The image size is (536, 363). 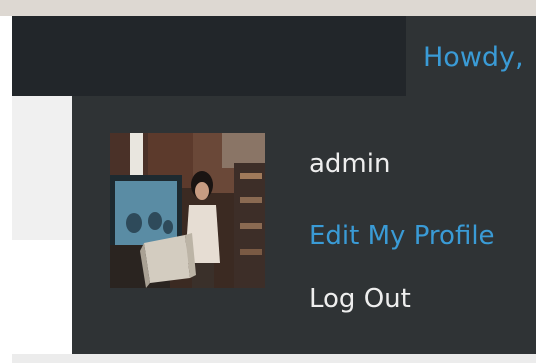 What do you see at coordinates (6, 189) in the screenshot?
I see `page-left-edge` at bounding box center [6, 189].